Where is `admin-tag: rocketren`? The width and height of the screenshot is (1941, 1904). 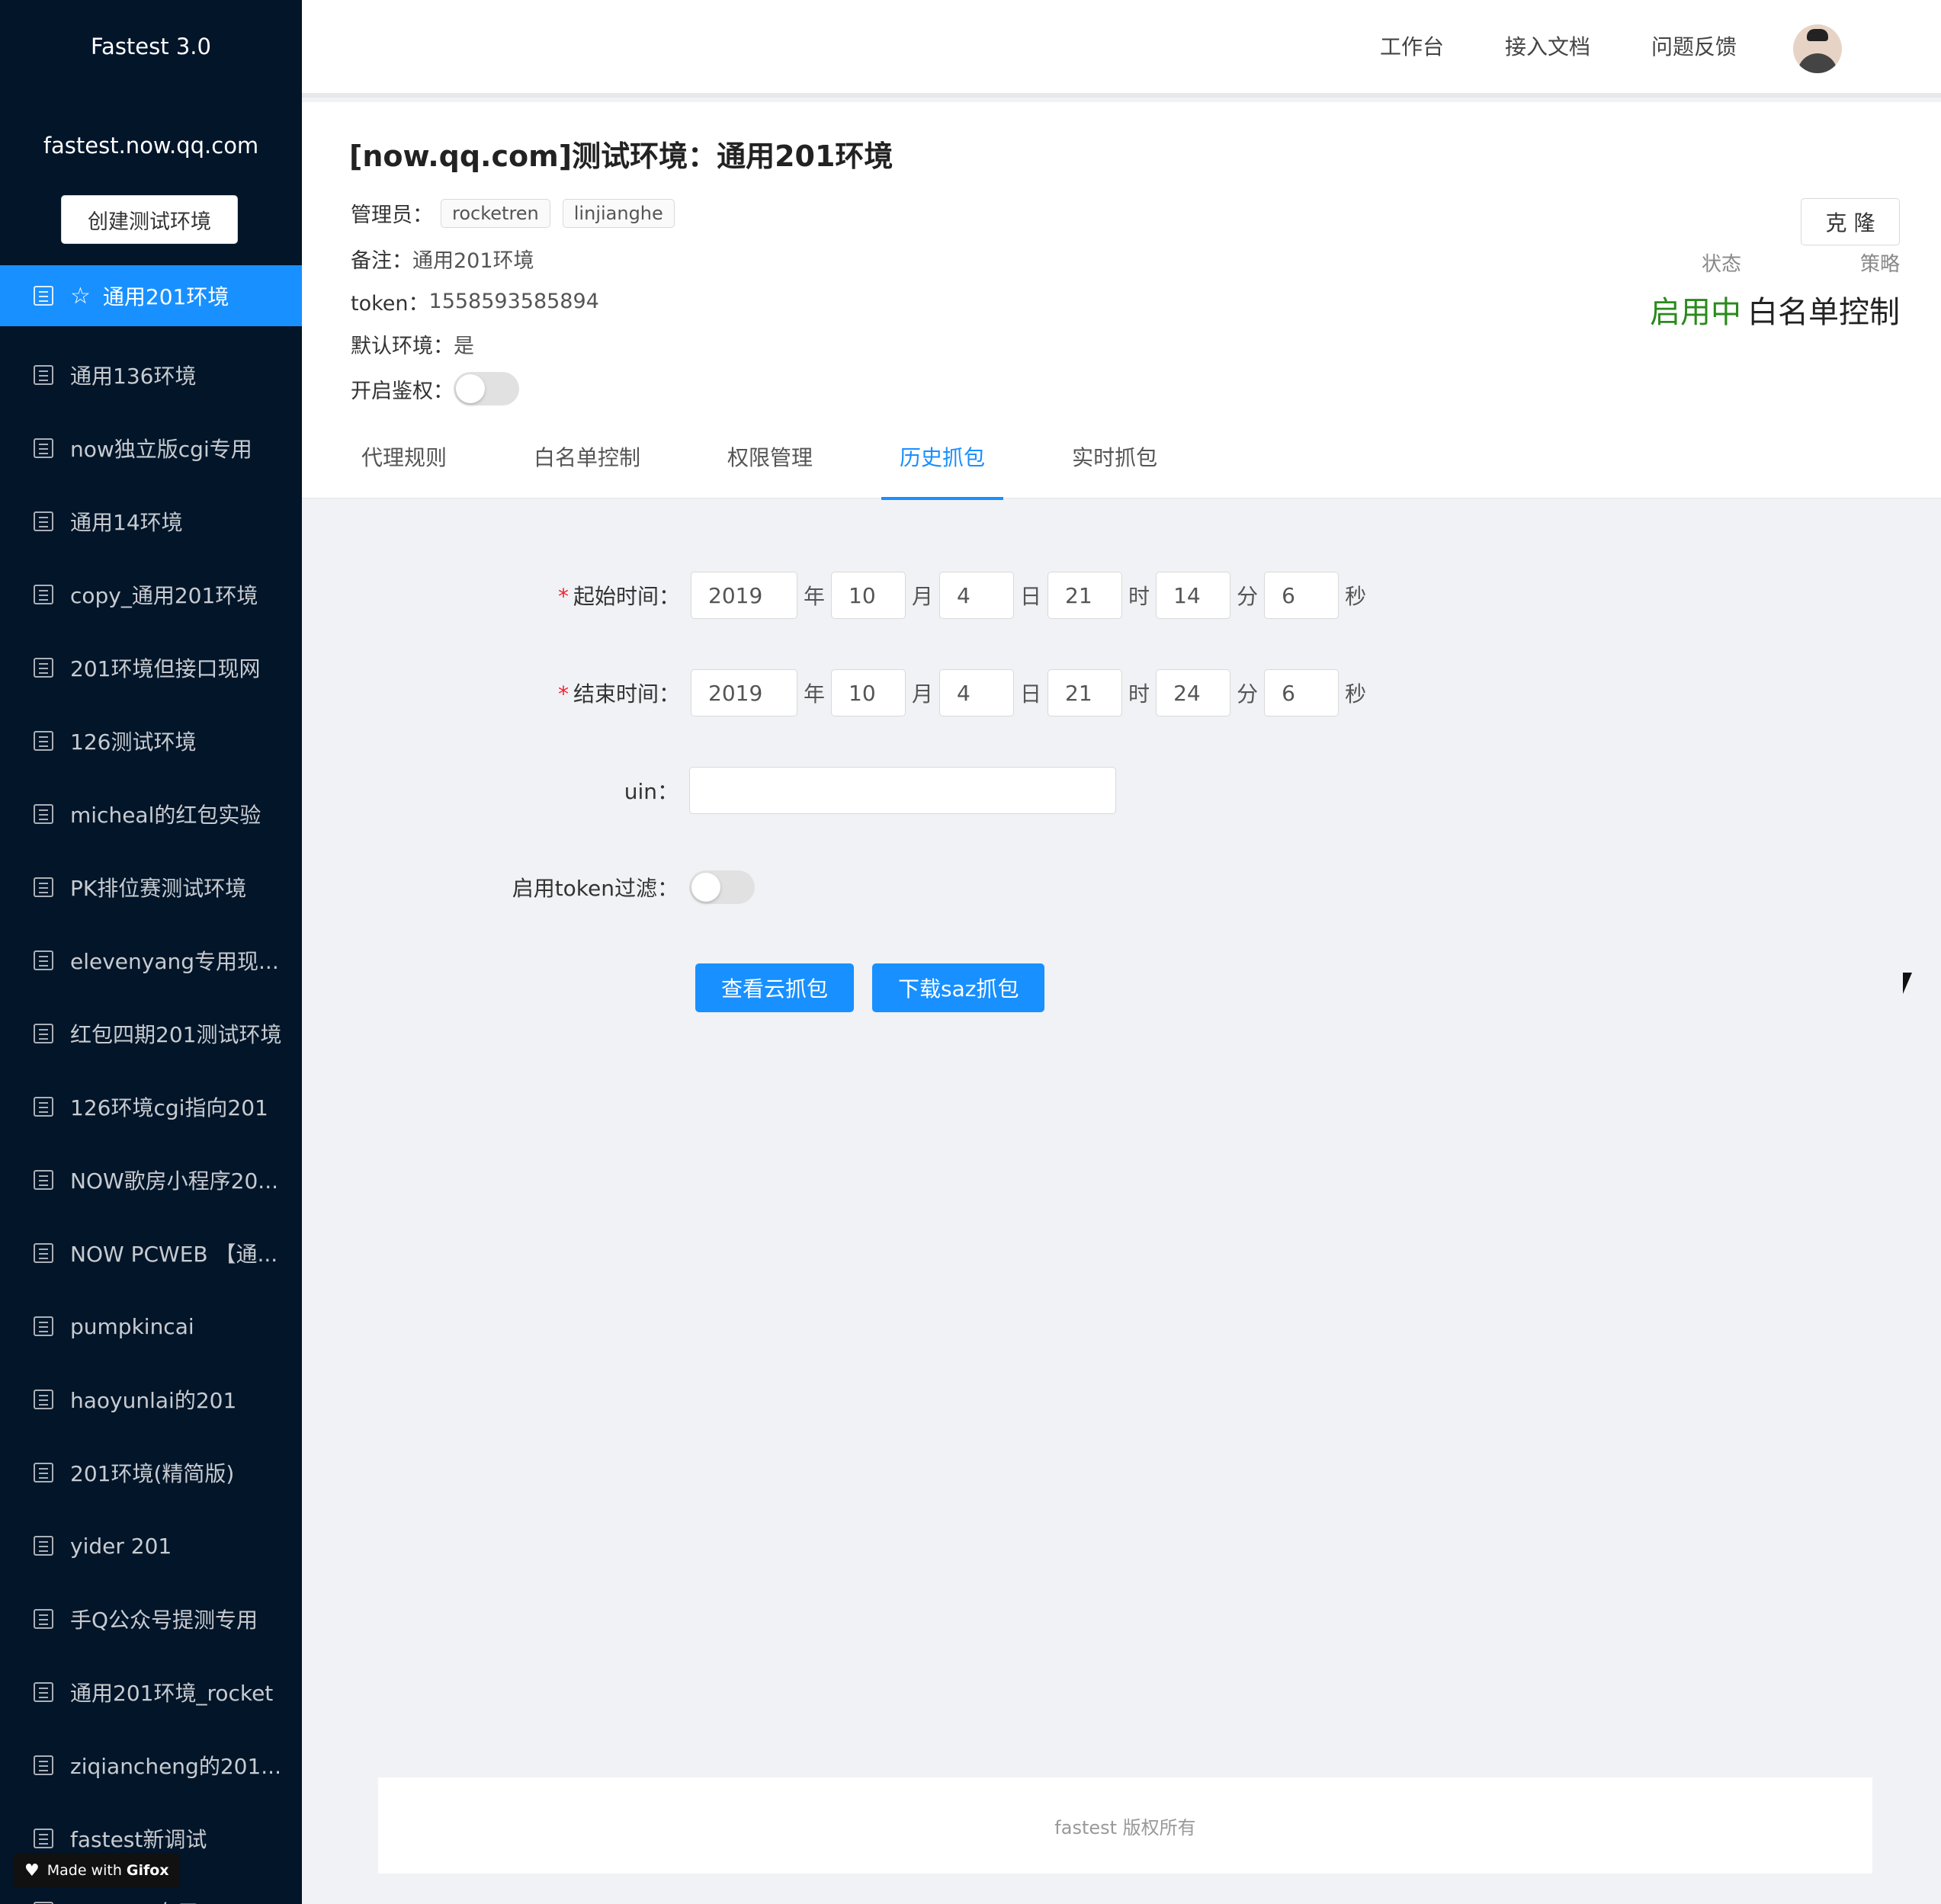 admin-tag: rocketren is located at coordinates (495, 213).